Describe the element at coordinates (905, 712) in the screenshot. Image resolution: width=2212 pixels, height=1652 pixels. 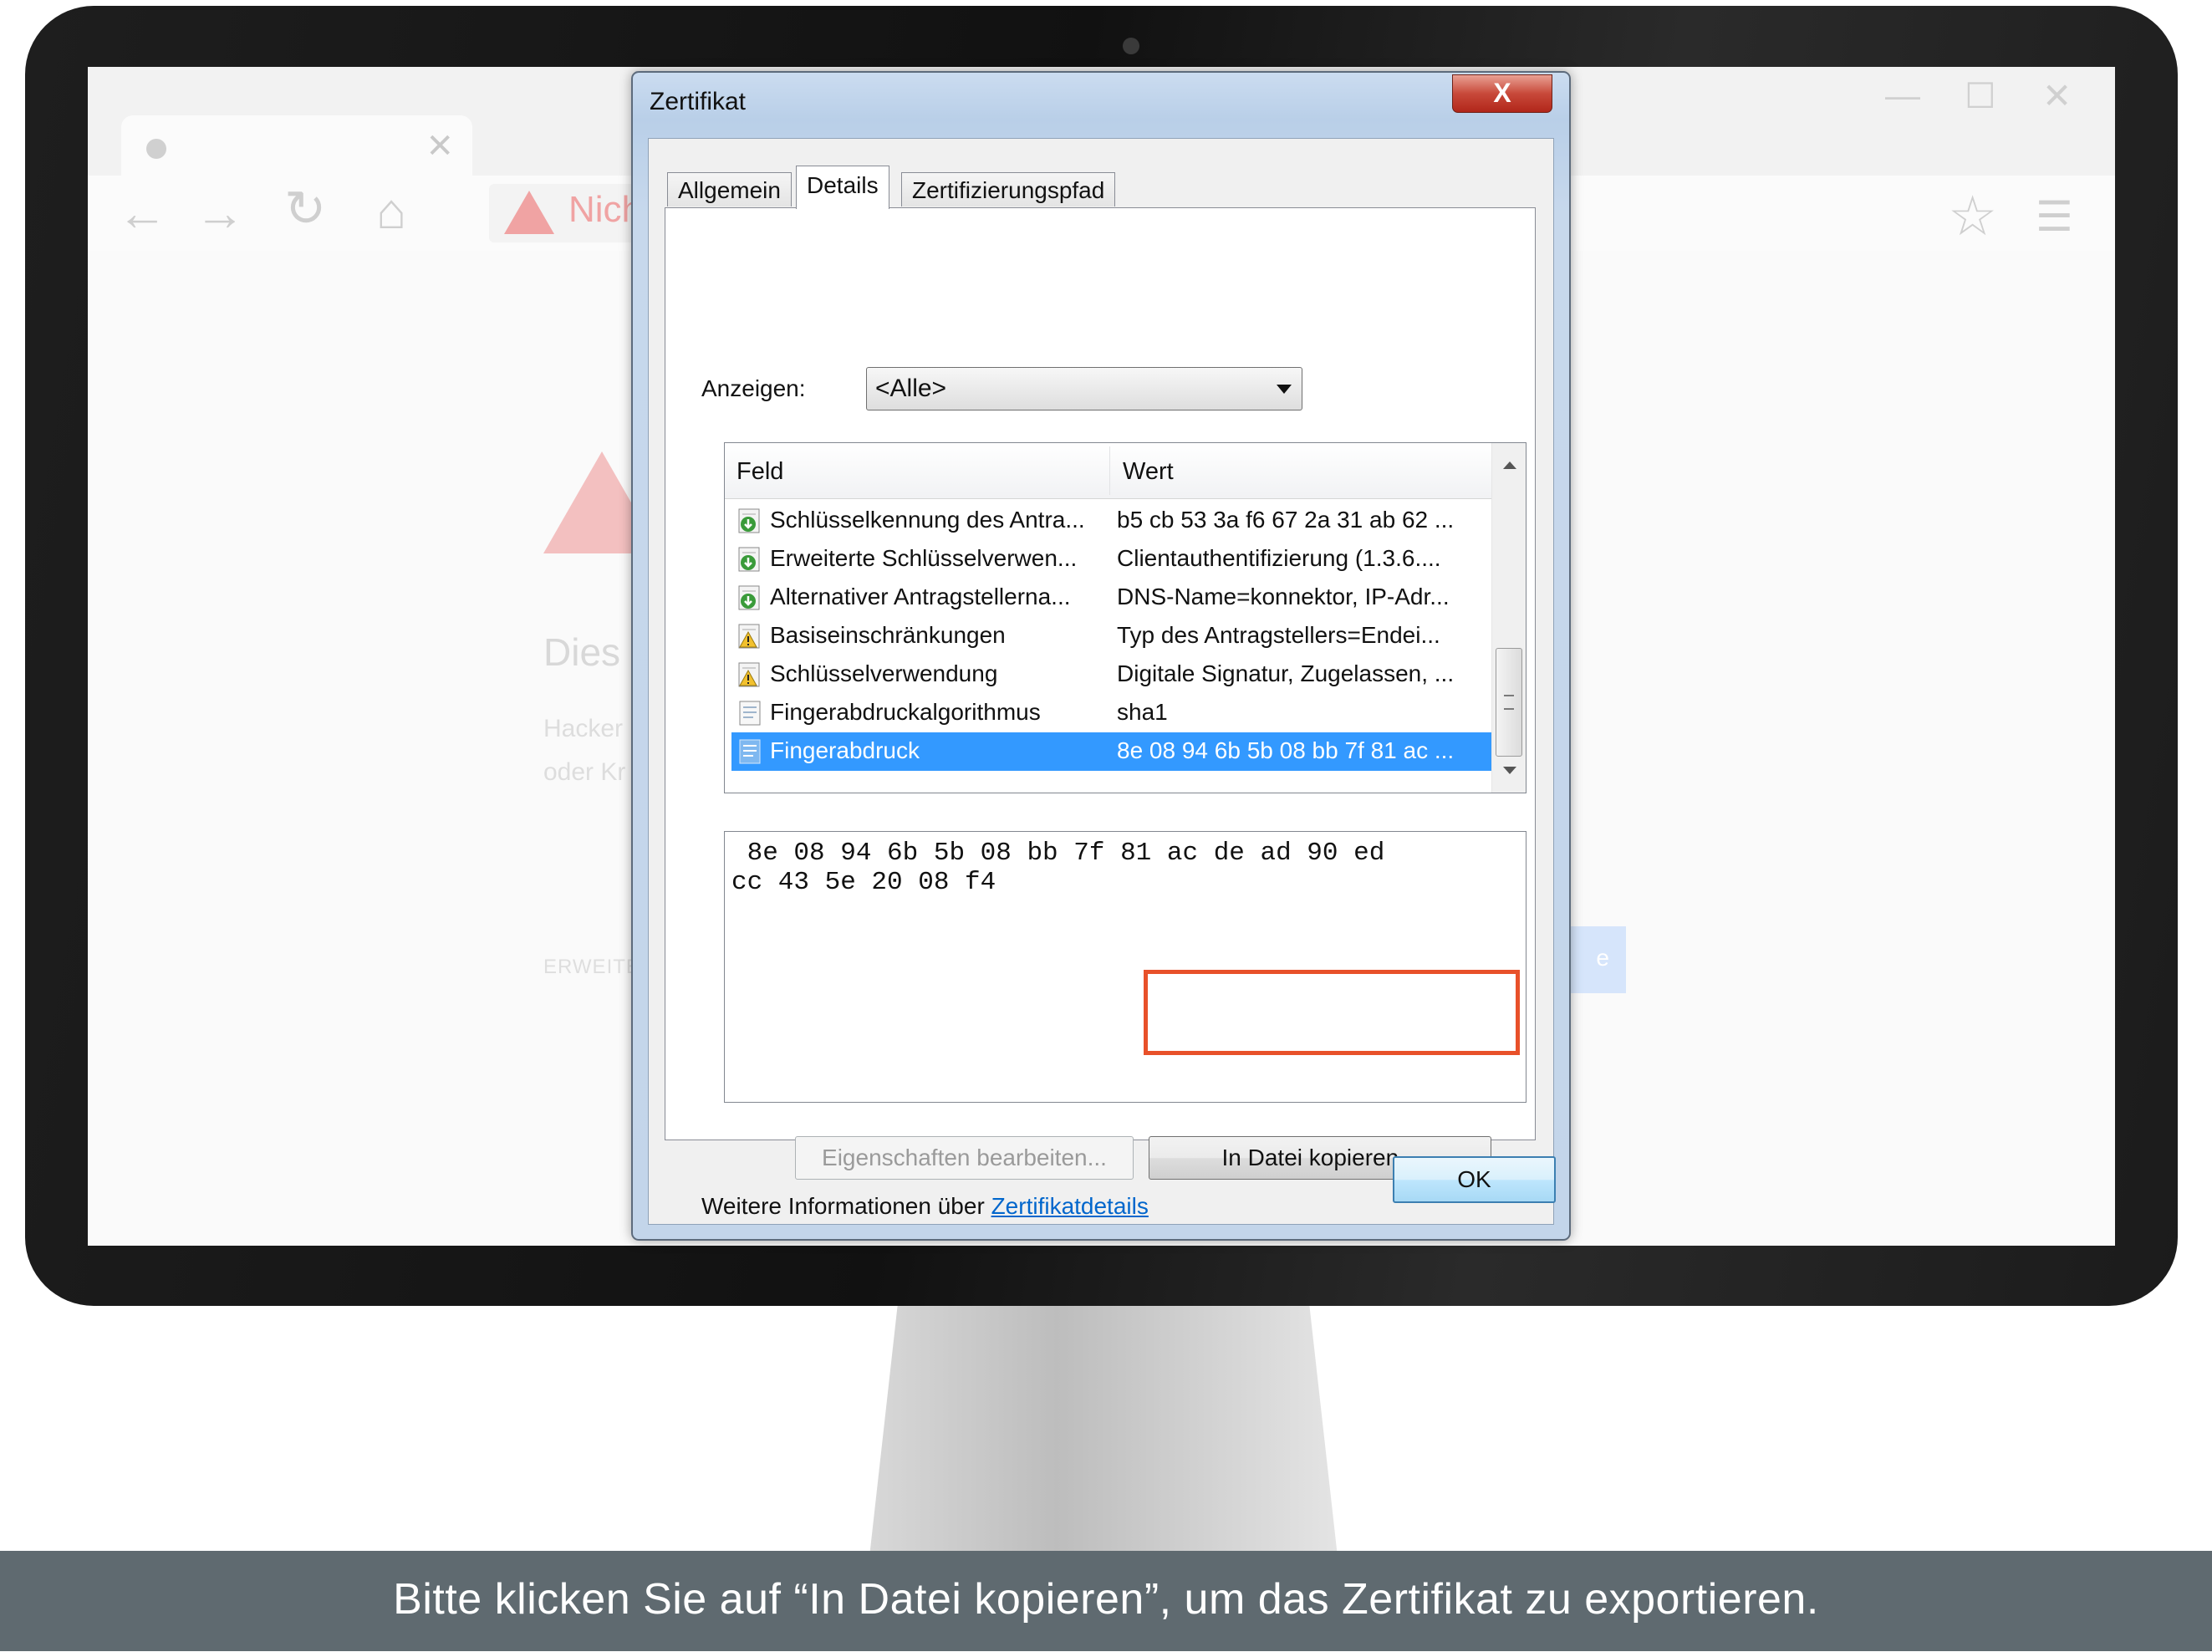
I see `field-name: Fingerabdruckalgorithmus` at that location.